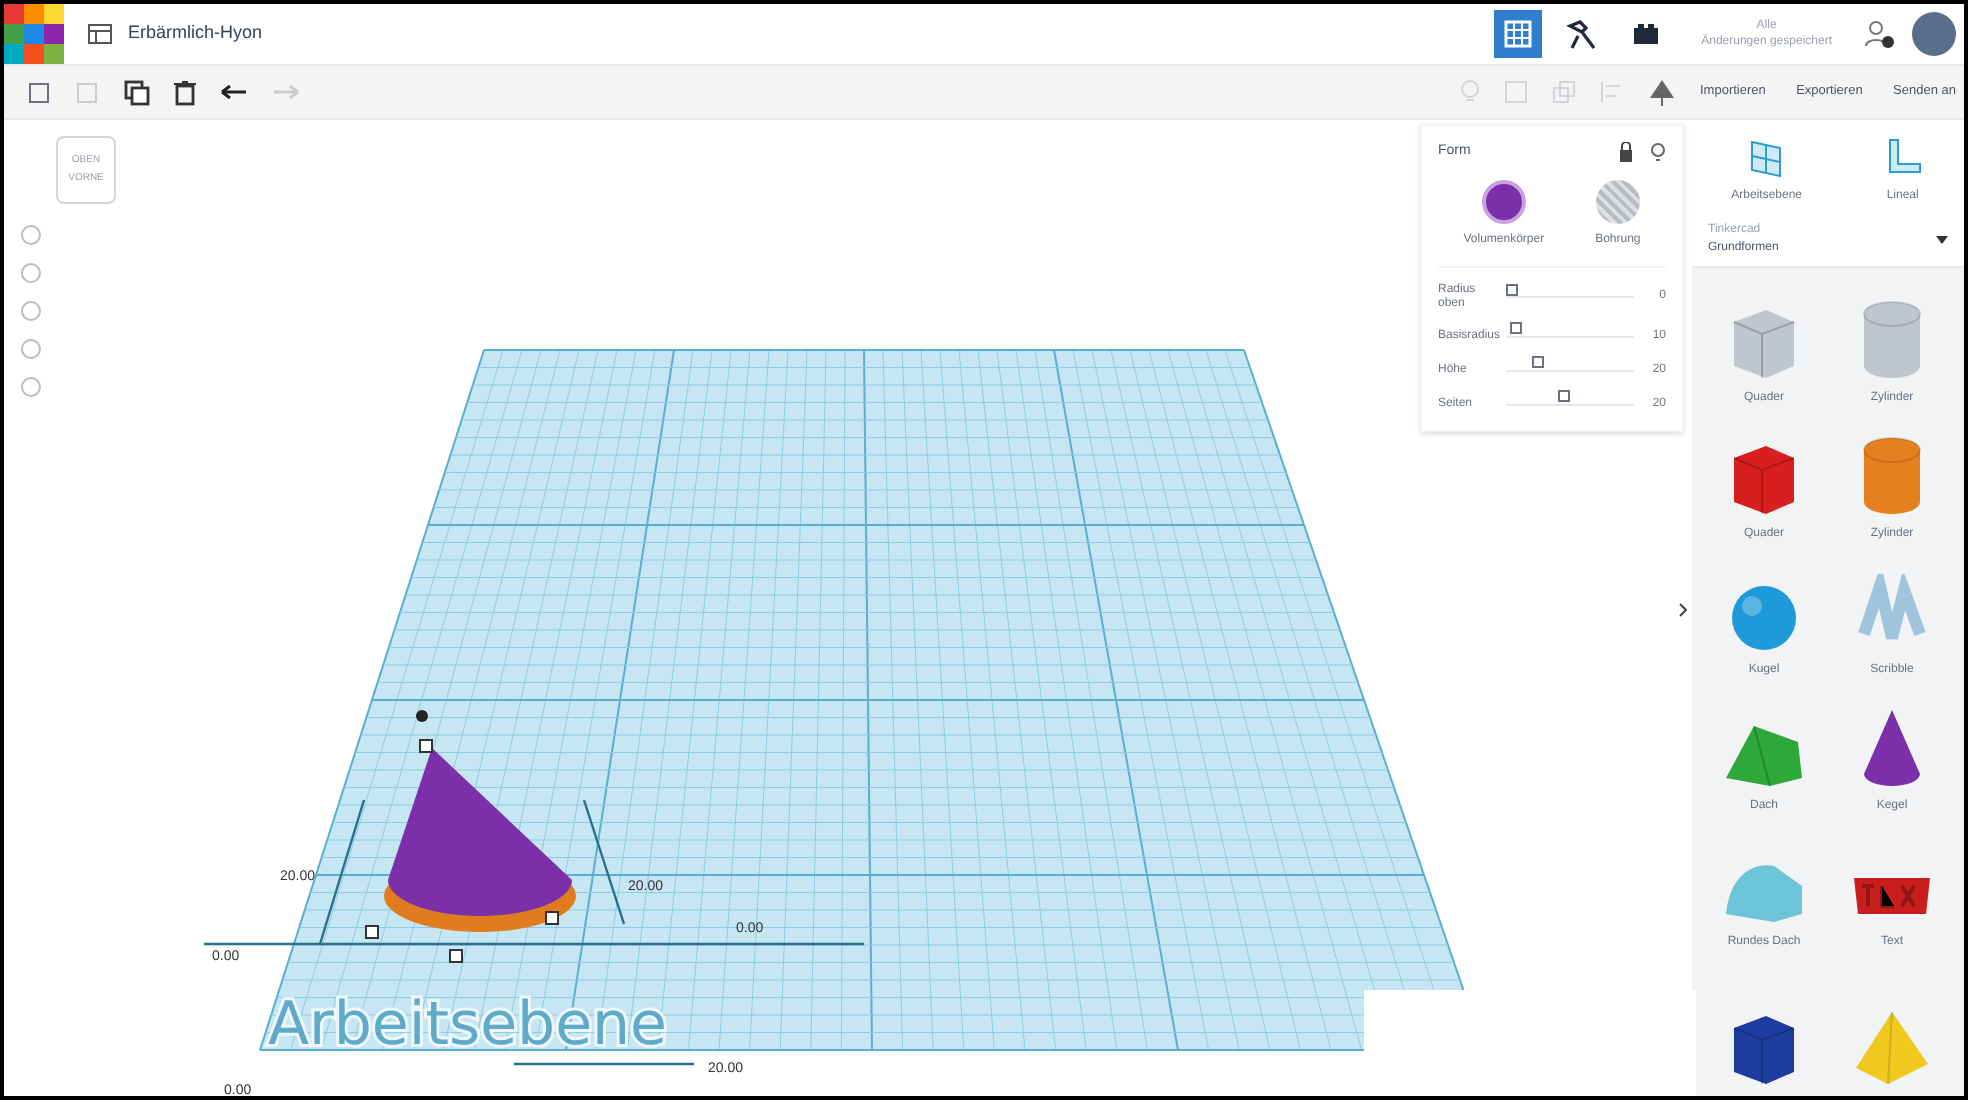 The width and height of the screenshot is (1968, 1100). Describe the element at coordinates (1626, 152) in the screenshot. I see `lock-icon` at that location.